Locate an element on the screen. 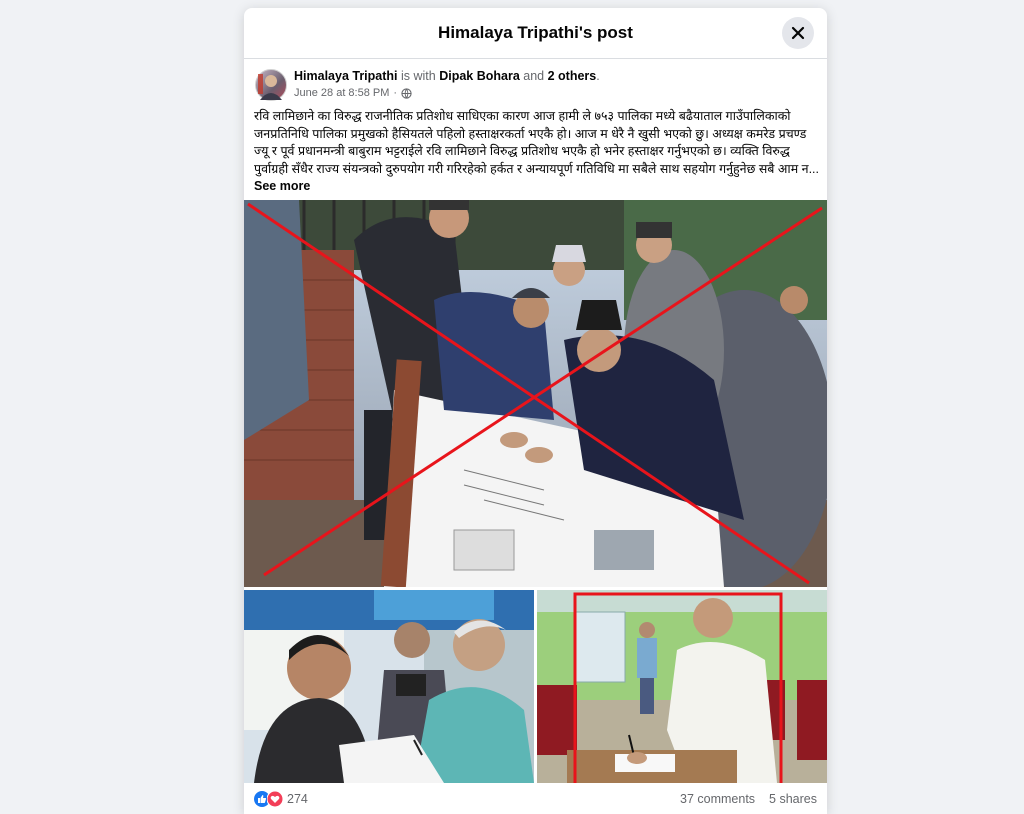  globe-icon is located at coordinates (406, 93).